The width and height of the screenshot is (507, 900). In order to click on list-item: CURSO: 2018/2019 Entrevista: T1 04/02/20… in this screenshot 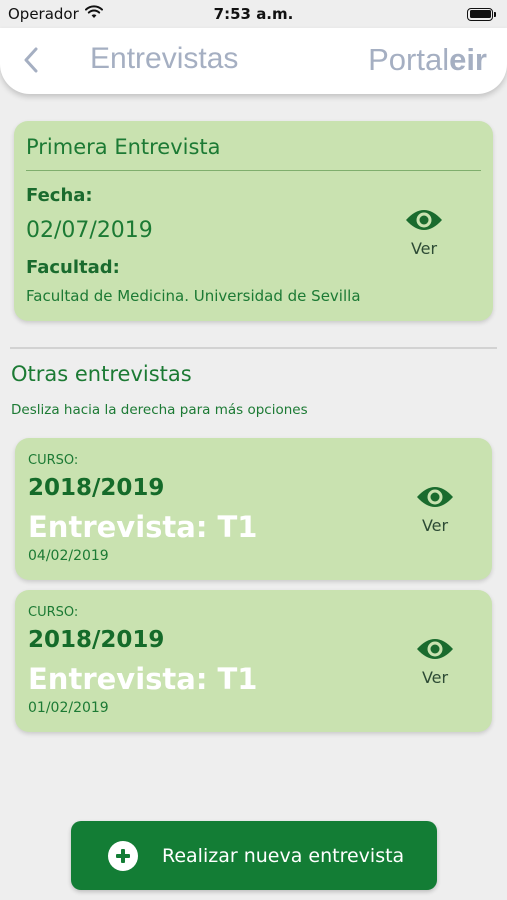, I will do `click(253, 509)`.